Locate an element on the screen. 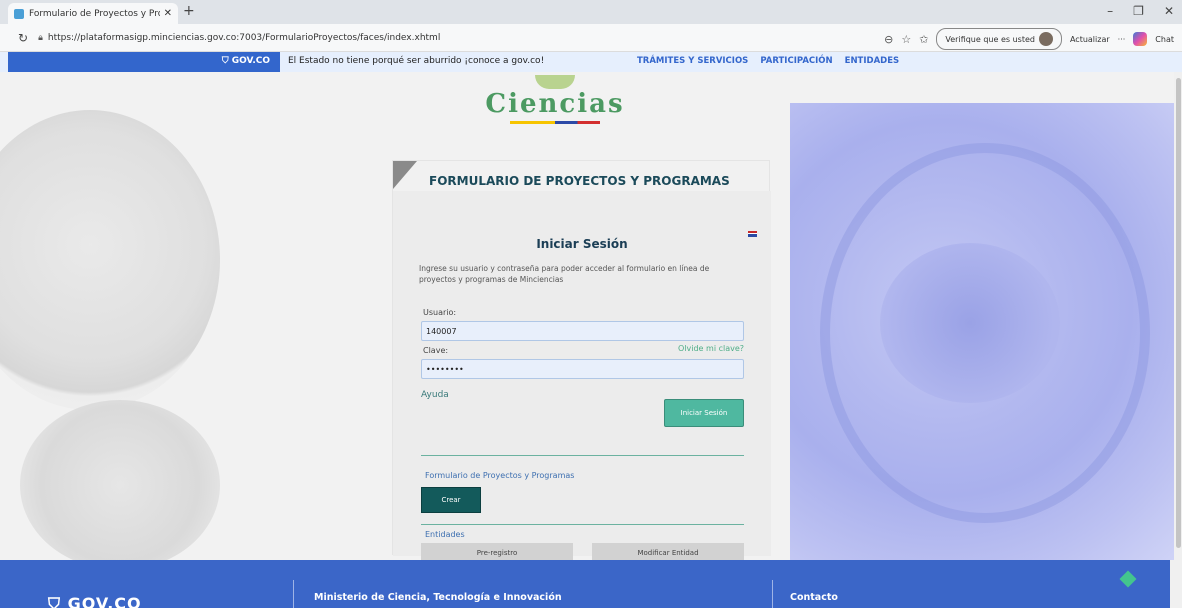  form-section-link: Formulario de Proyectos y Programas is located at coordinates (499, 475).